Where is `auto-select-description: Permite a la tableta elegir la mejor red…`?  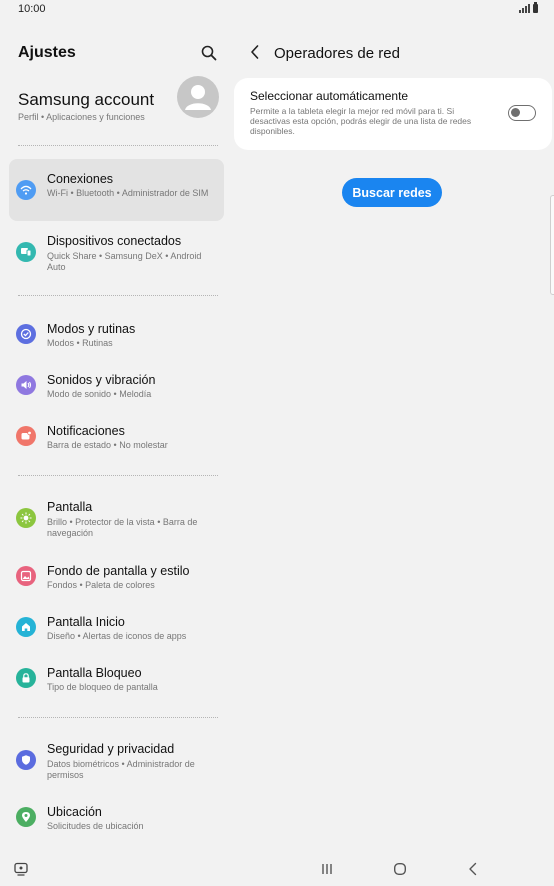
auto-select-description: Permite a la tableta elegir la mejor red… is located at coordinates (361, 121).